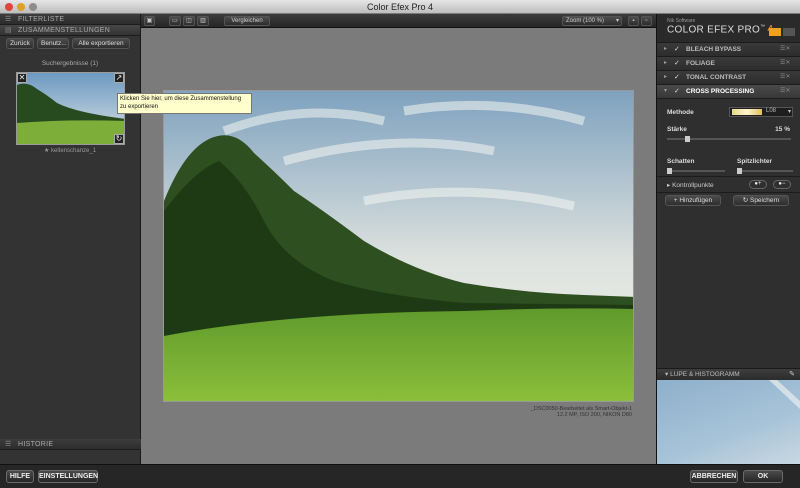 The image size is (800, 488). I want to click on filter-bleach-bypass: ▸ ✓ BLEACH BYPASS ☰✕, so click(728, 50).